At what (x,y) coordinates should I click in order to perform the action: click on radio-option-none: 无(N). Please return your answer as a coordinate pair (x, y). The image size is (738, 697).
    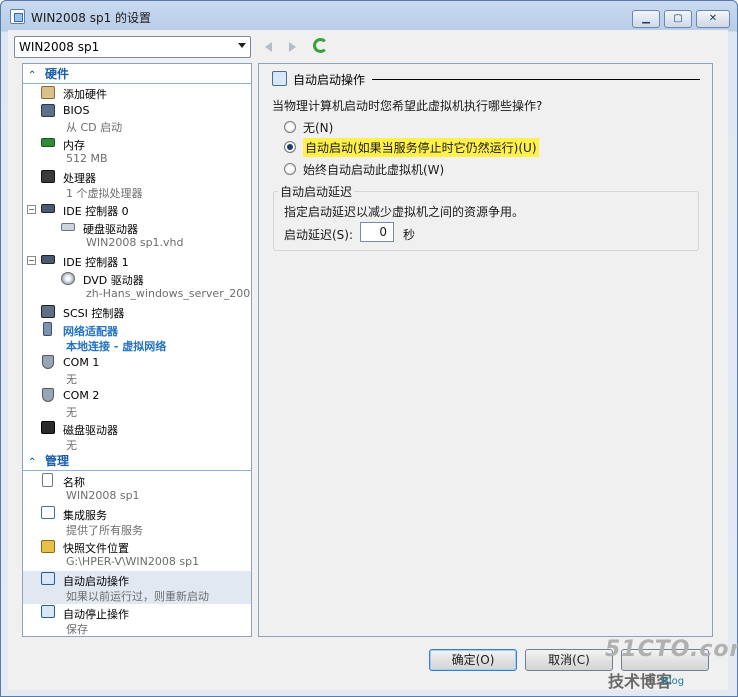
    Looking at the image, I should click on (308, 127).